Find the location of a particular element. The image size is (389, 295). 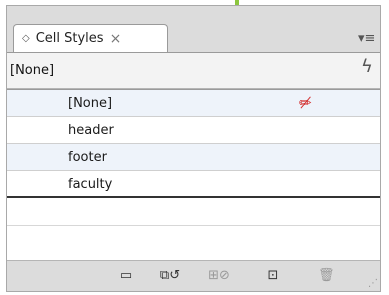

style-item-label: header is located at coordinates (91, 130).